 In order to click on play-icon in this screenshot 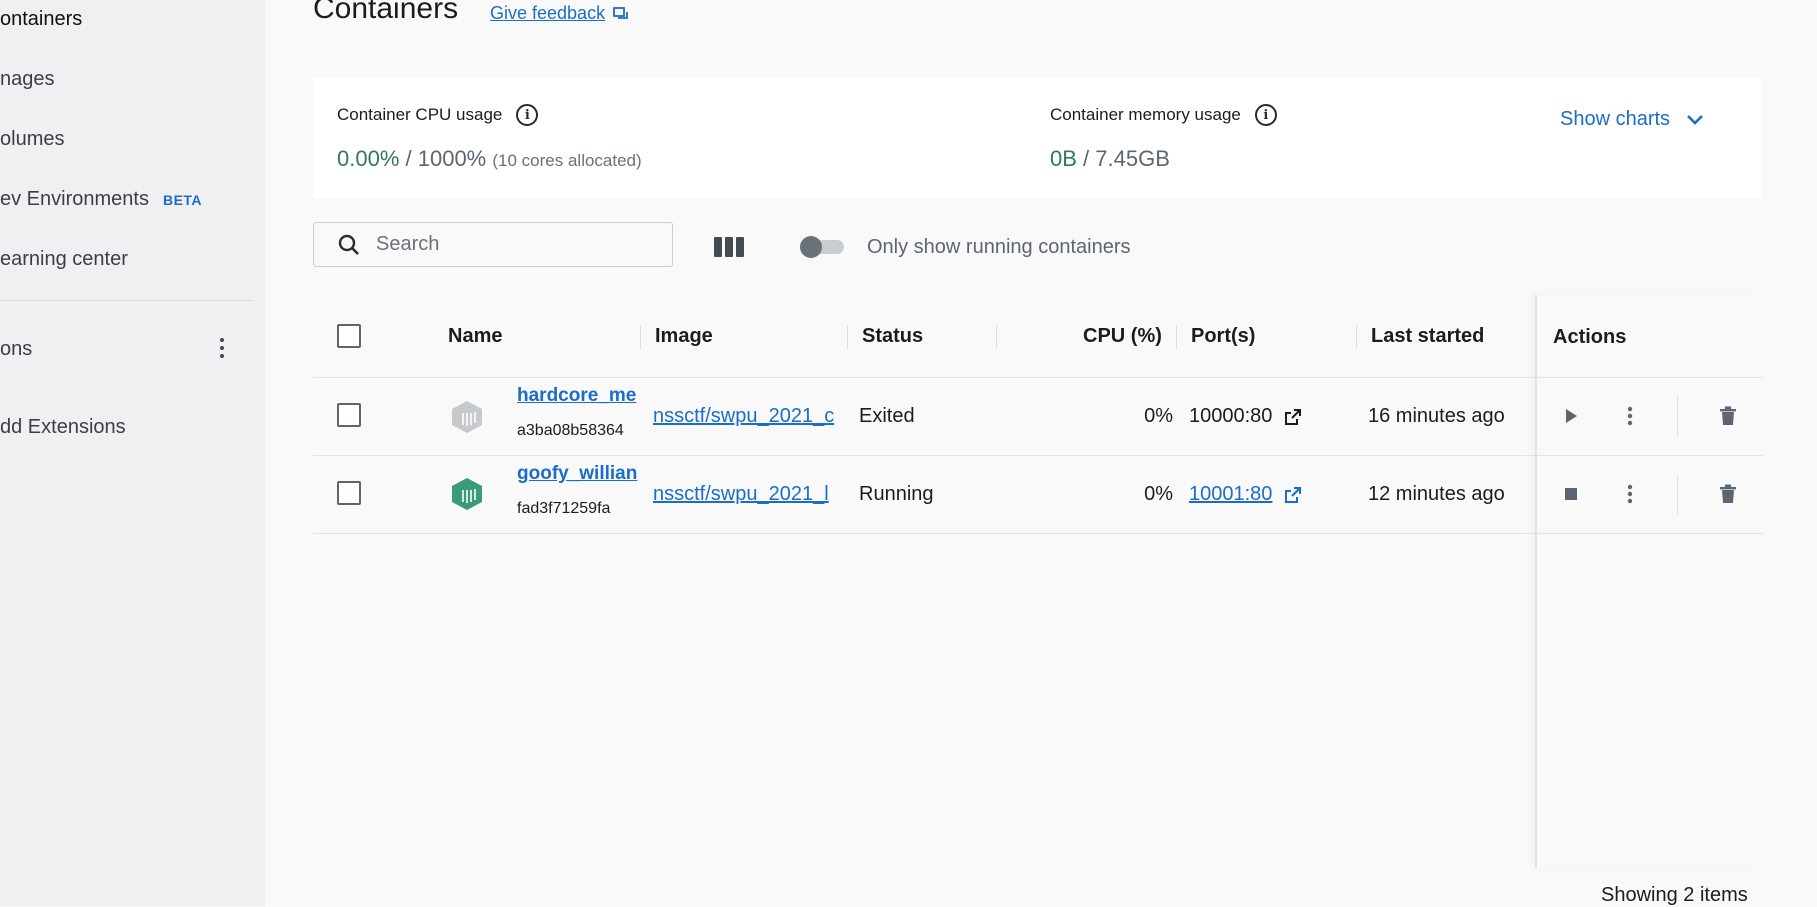, I will do `click(1571, 416)`.